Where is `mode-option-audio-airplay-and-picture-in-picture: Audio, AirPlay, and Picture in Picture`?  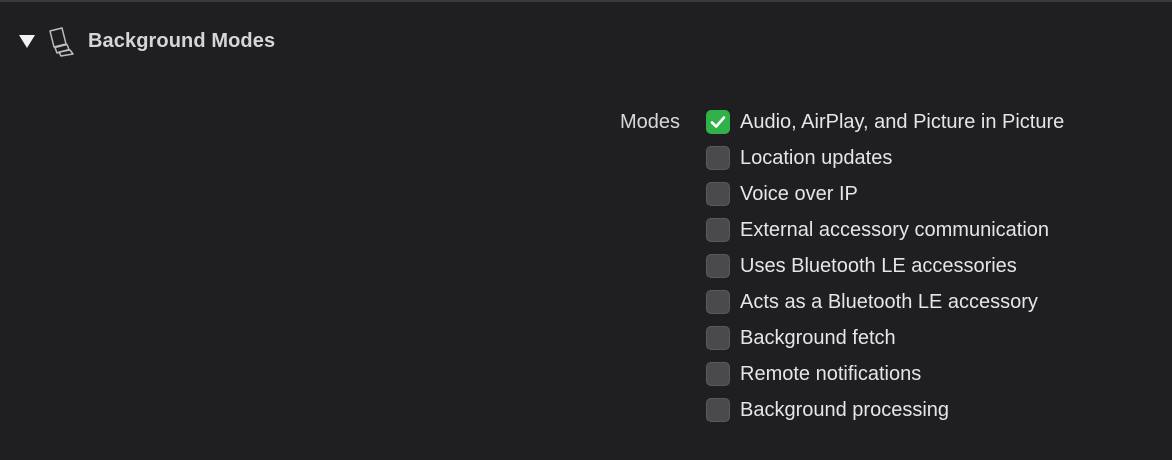 mode-option-audio-airplay-and-picture-in-picture: Audio, AirPlay, and Picture in Picture is located at coordinates (885, 122).